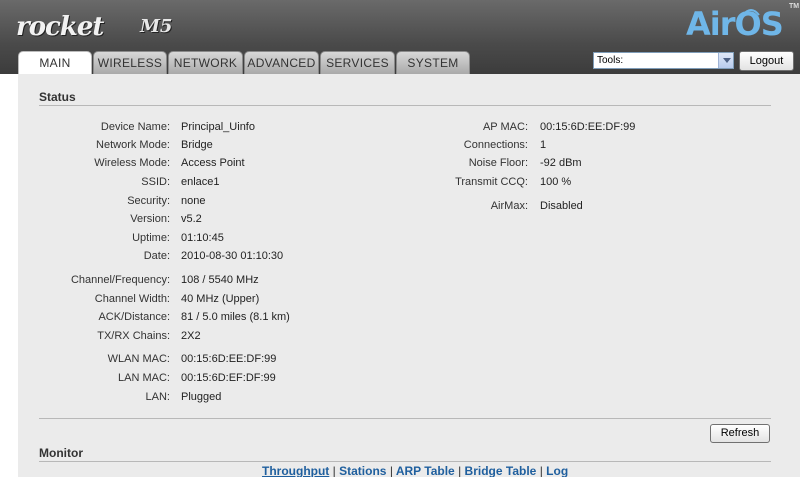 The width and height of the screenshot is (800, 477). I want to click on bridge-table-link: Bridge Table, so click(501, 470).